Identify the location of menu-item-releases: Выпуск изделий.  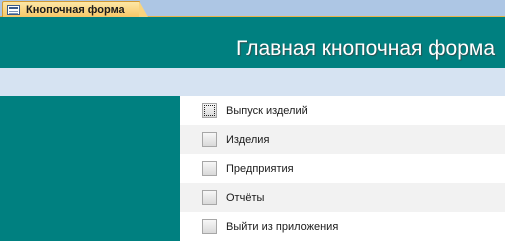
(342, 110).